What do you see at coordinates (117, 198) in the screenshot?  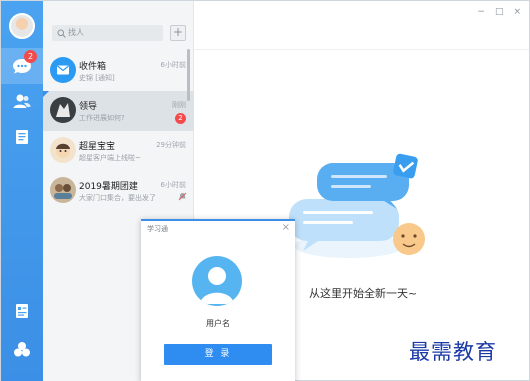 I see `conversation-preview: 大家门口集合，要出发了` at bounding box center [117, 198].